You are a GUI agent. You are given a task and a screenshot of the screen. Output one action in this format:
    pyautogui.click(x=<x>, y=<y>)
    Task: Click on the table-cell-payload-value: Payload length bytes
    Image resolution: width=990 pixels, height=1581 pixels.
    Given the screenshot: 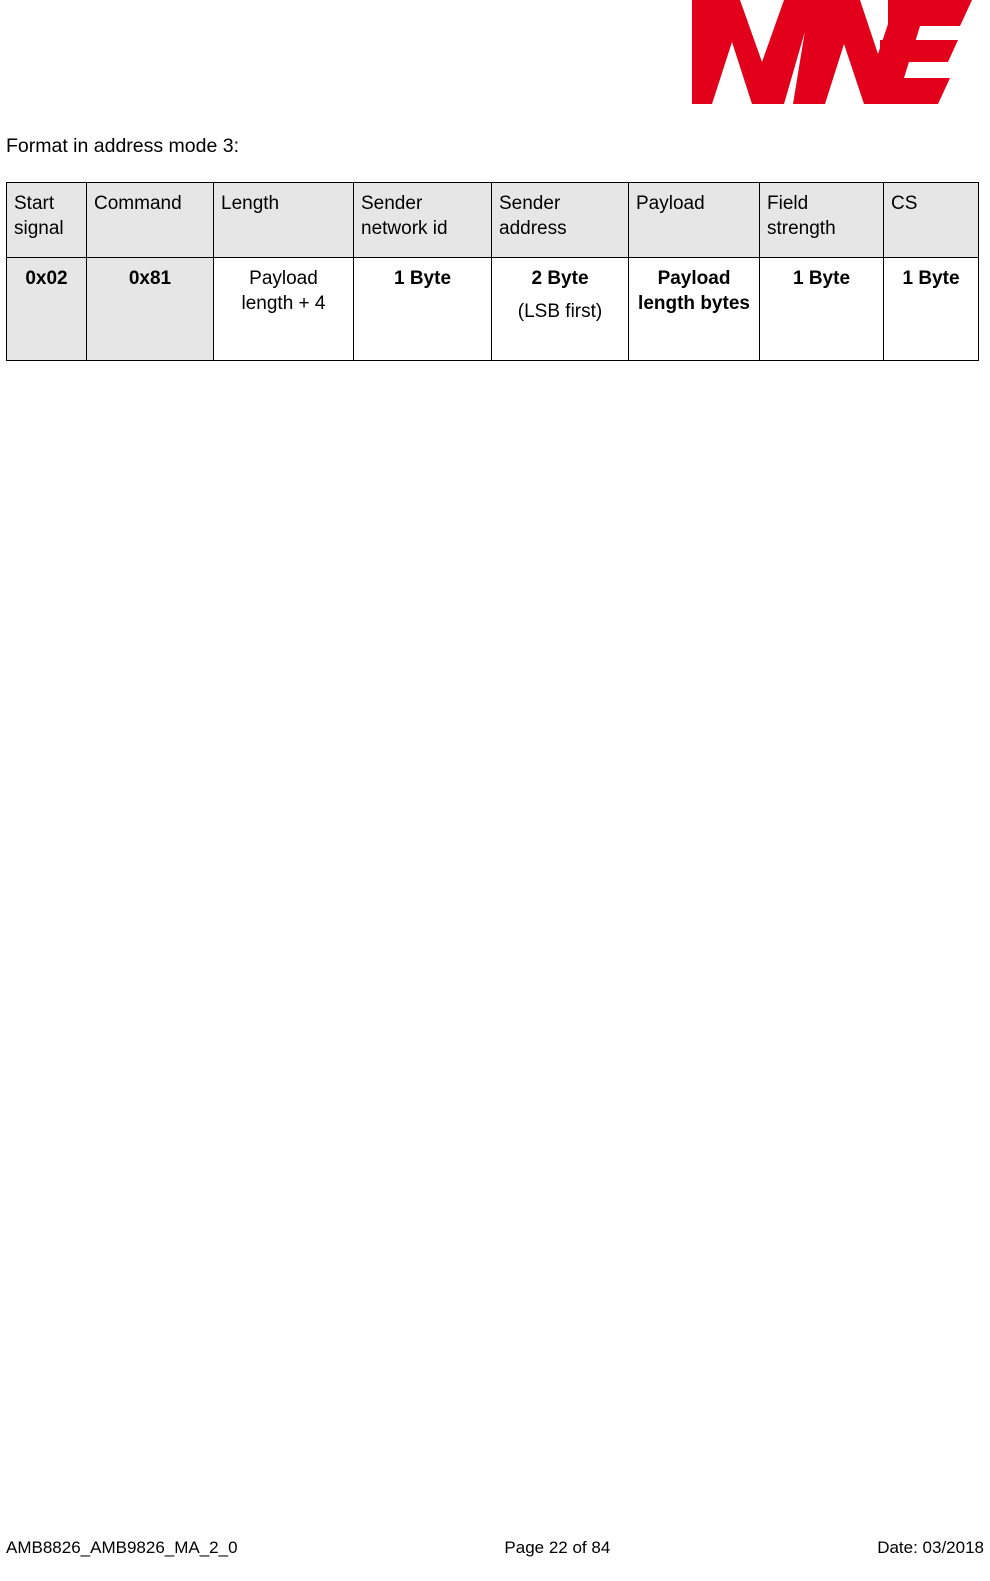 What is the action you would take?
    pyautogui.click(x=694, y=309)
    